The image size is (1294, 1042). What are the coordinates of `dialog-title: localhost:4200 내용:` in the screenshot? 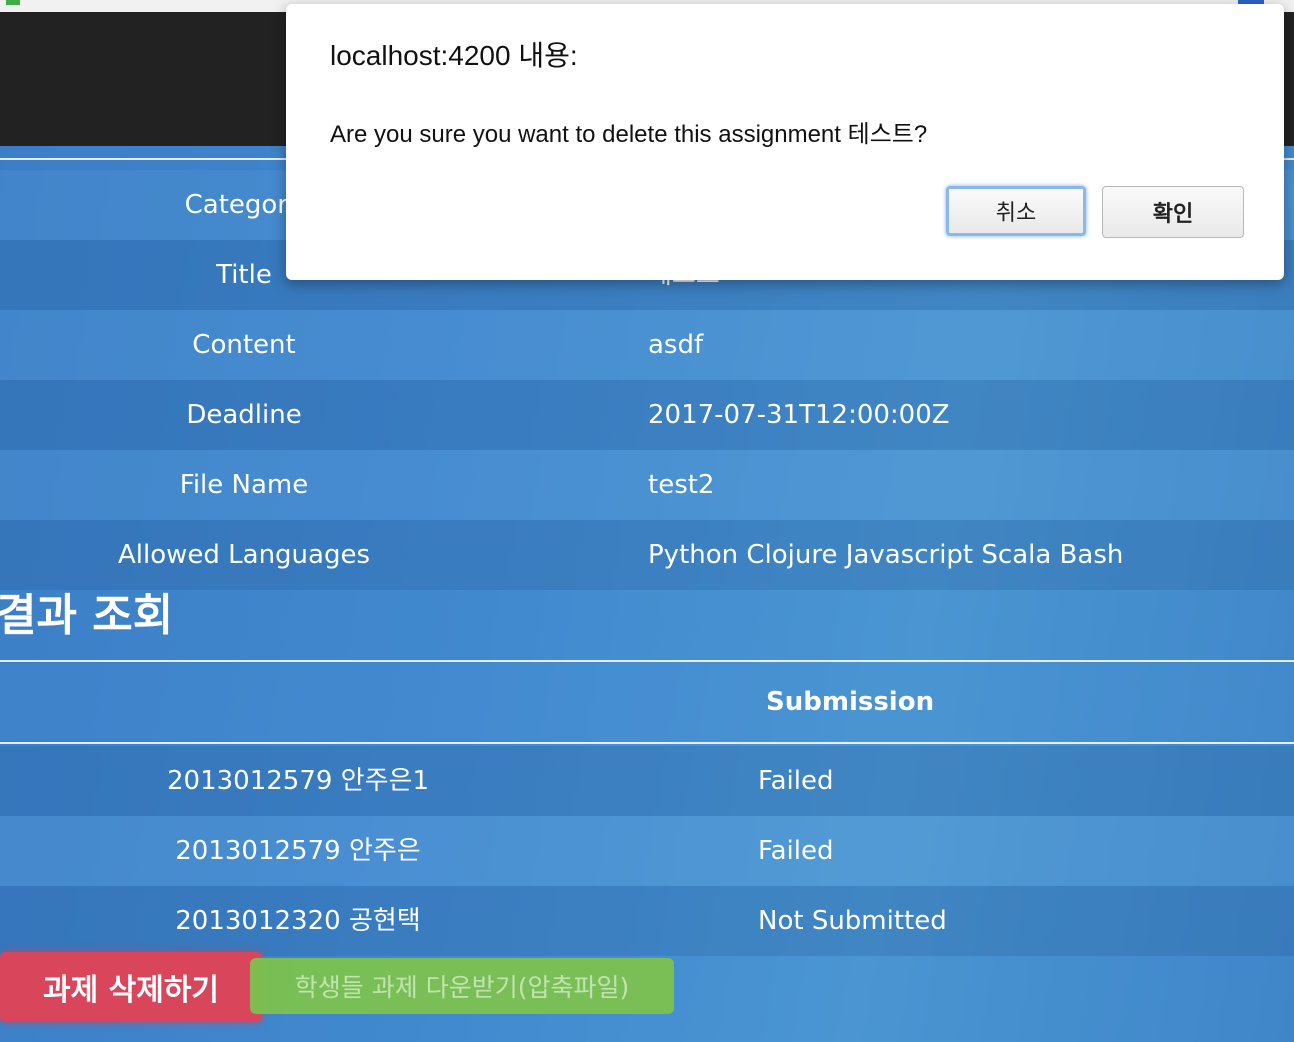 It's located at (454, 55).